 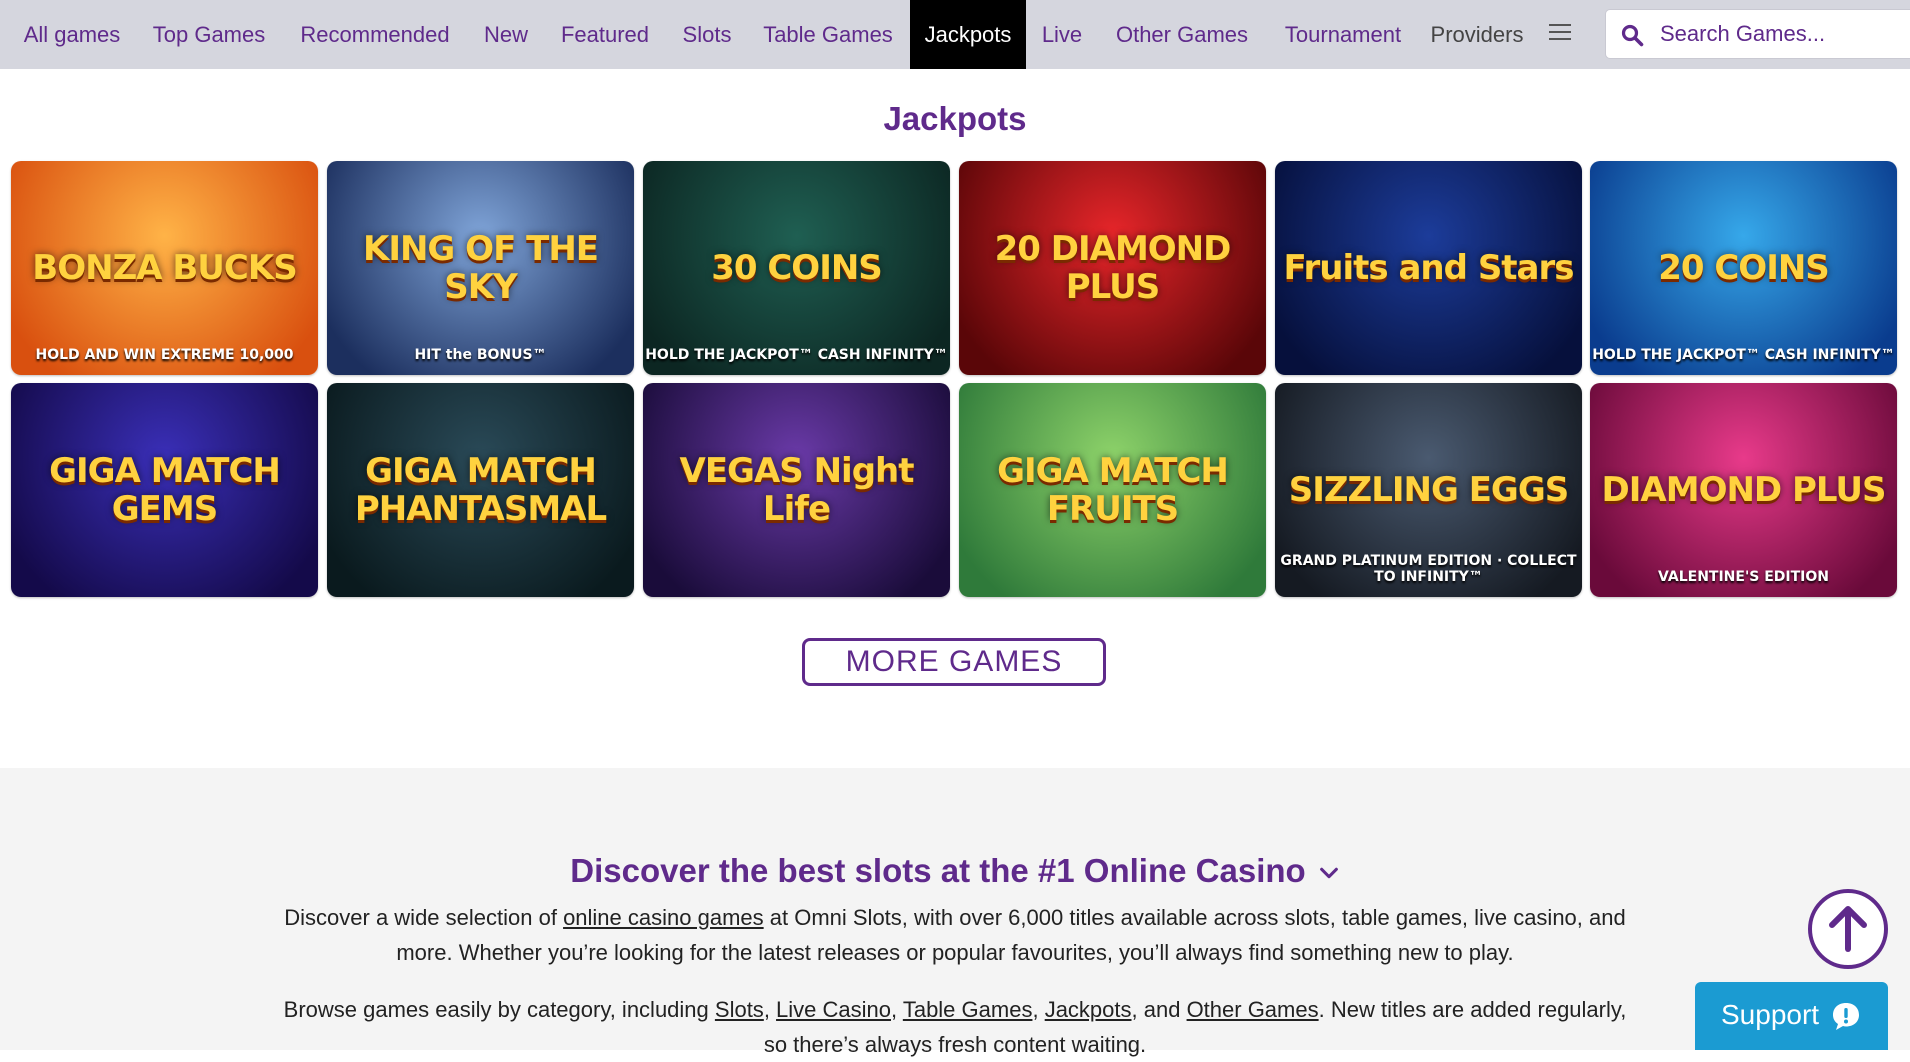 I want to click on nav-item-providers: Providers, so click(x=1477, y=34).